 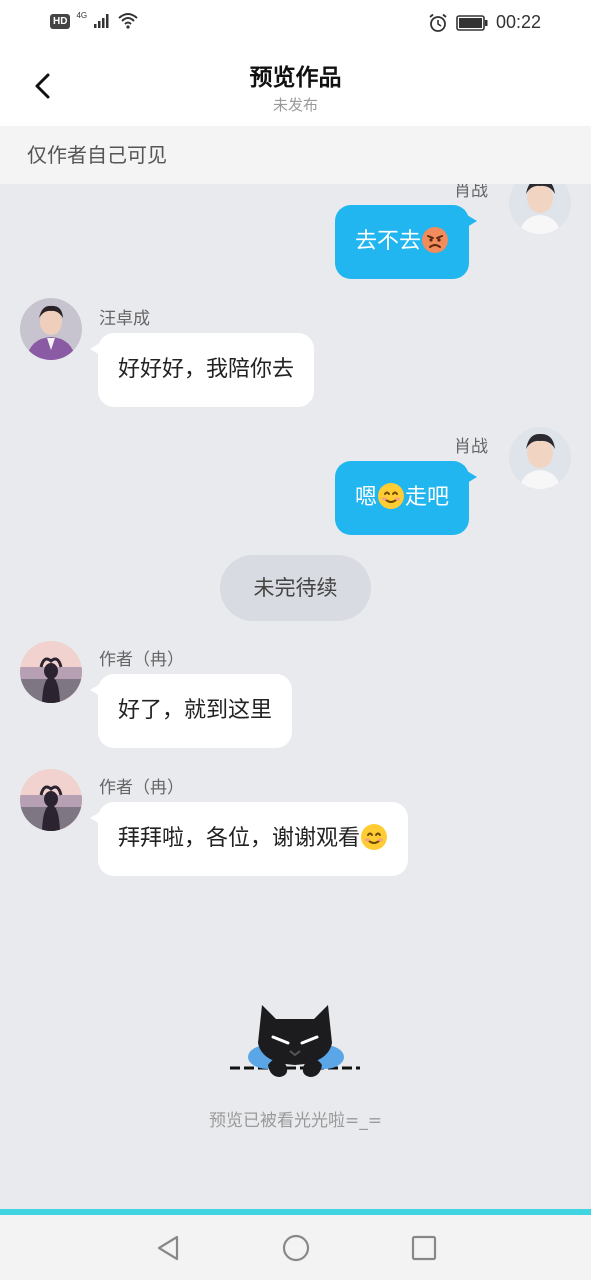 I want to click on page-title: 预览作品, so click(x=295, y=78).